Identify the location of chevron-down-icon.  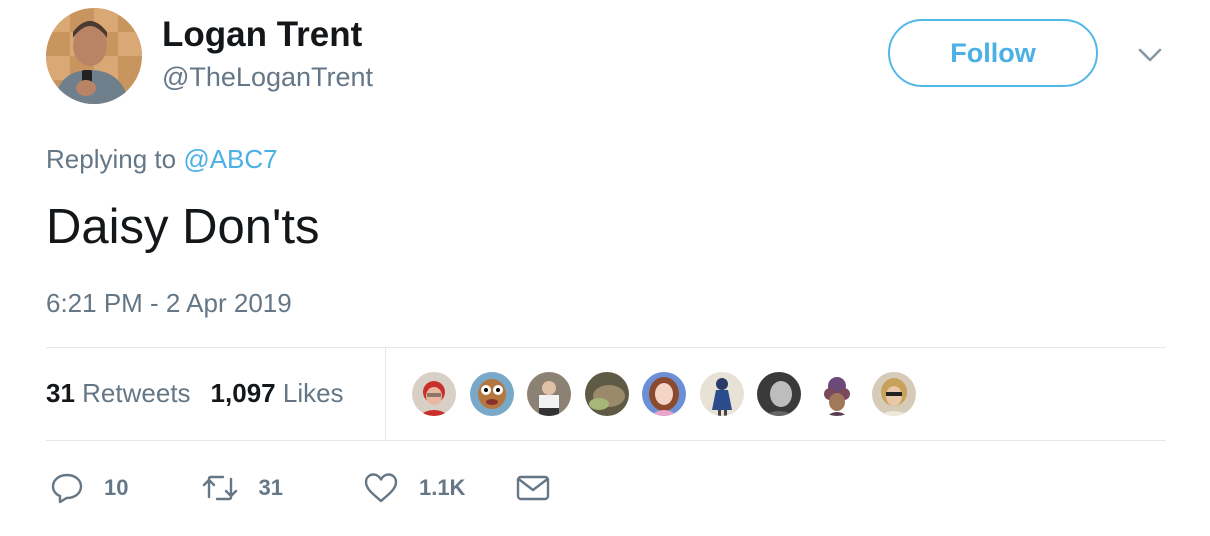
(1150, 55).